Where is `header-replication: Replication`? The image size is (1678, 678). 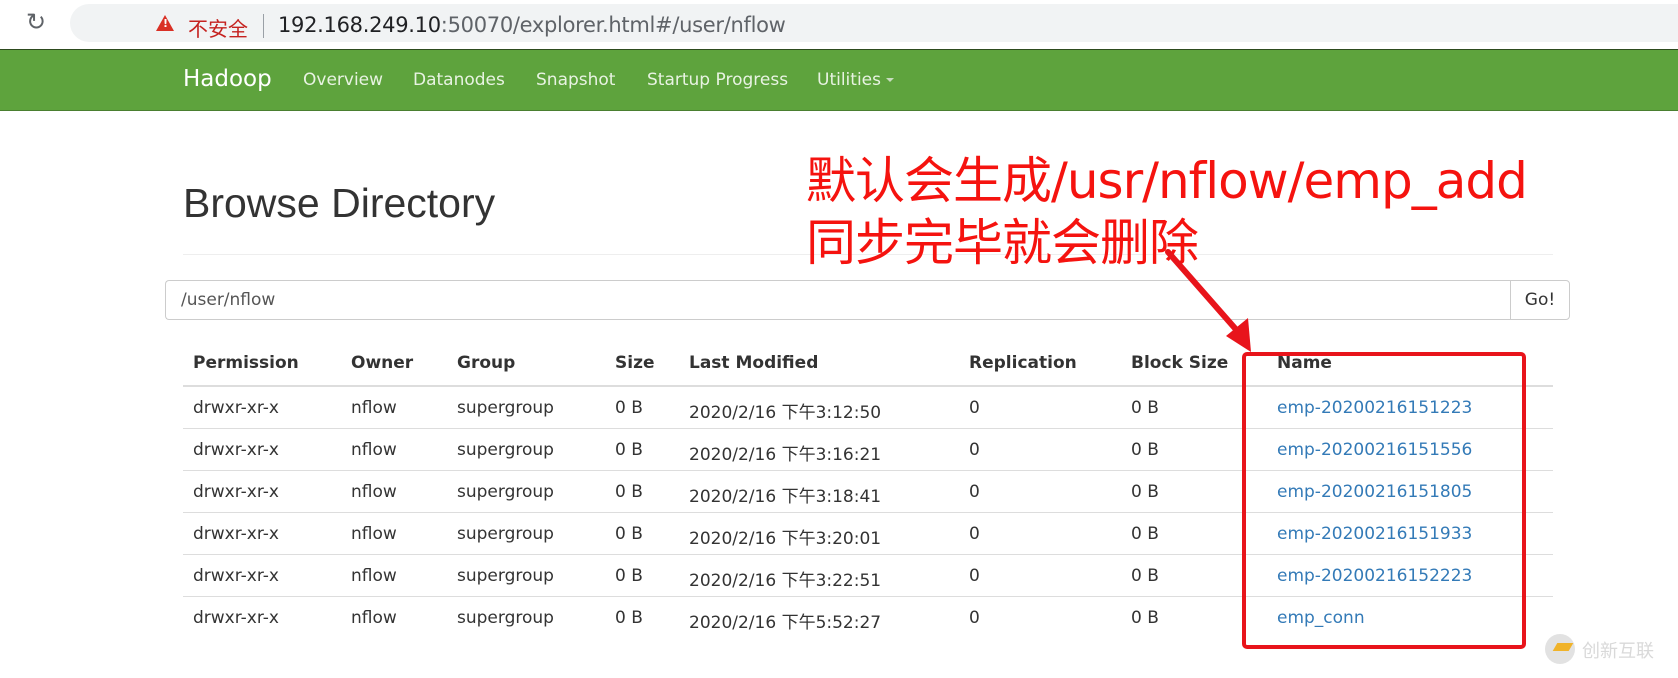 header-replication: Replication is located at coordinates (1023, 363).